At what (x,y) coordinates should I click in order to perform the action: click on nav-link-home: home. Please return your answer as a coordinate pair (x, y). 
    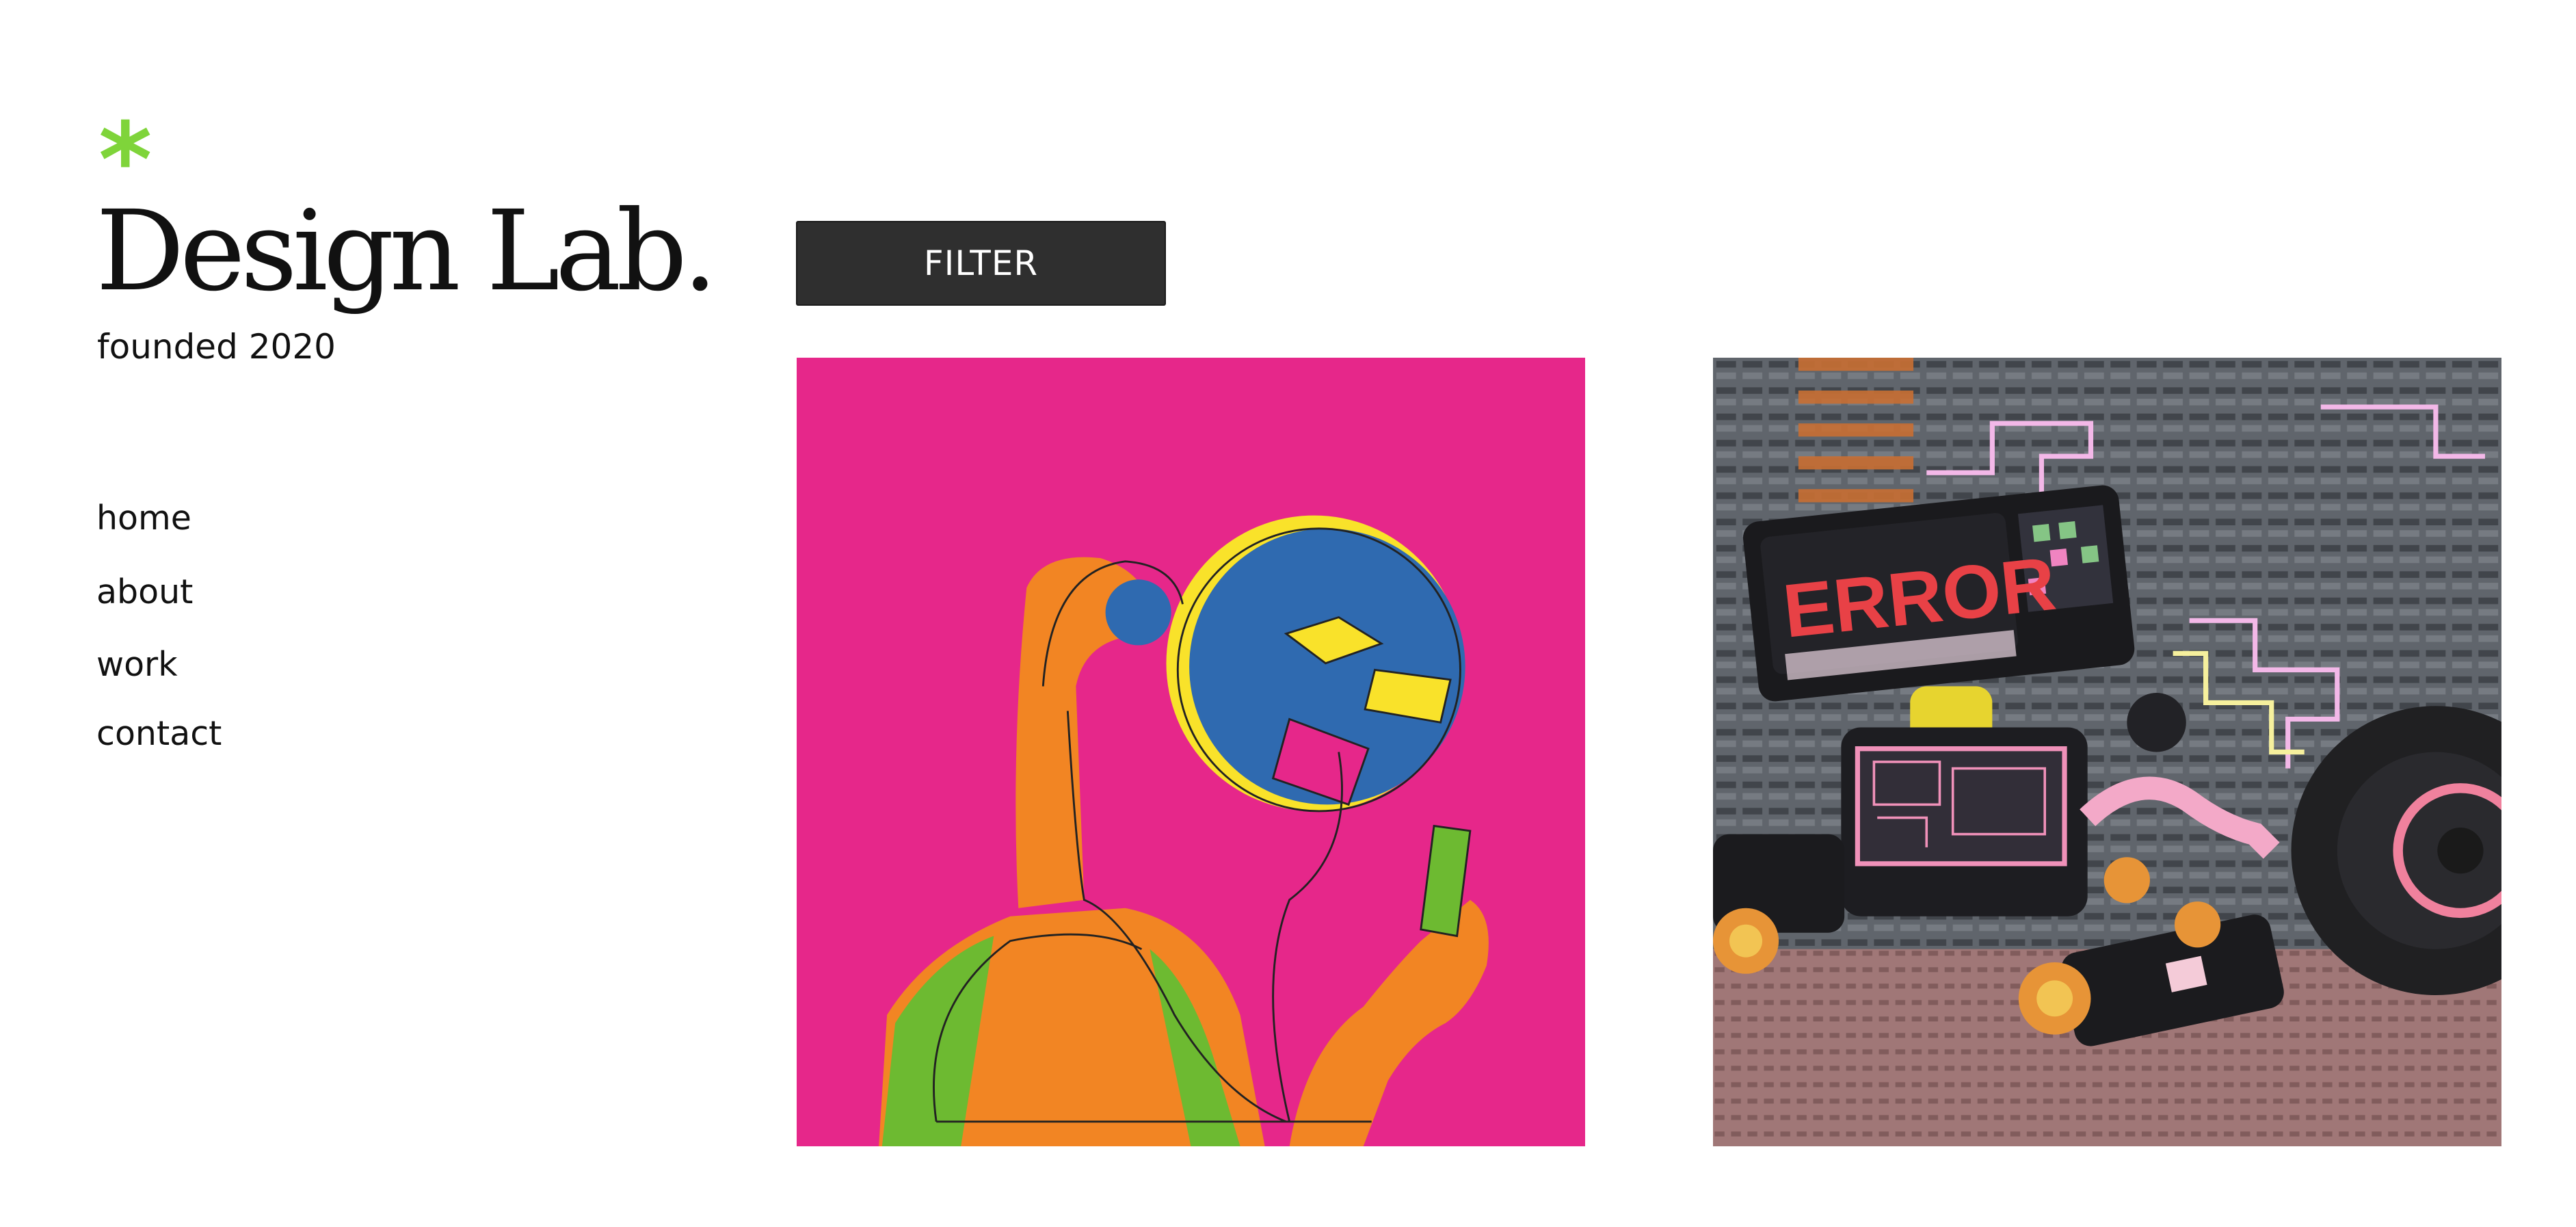
    Looking at the image, I should click on (143, 518).